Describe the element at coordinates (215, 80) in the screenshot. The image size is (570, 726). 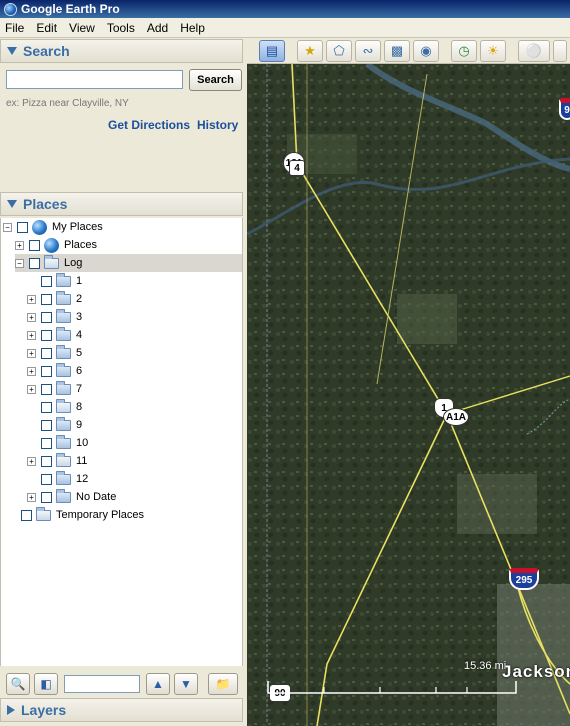
I see `search-button: Search` at that location.